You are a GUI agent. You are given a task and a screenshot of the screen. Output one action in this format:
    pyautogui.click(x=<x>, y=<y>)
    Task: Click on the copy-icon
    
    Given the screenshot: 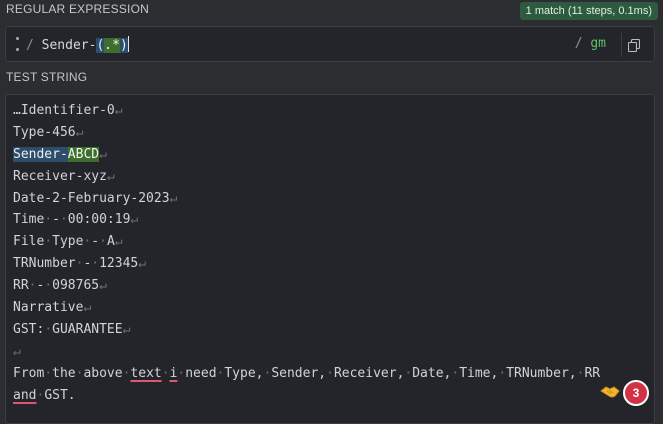 What is the action you would take?
    pyautogui.click(x=634, y=45)
    